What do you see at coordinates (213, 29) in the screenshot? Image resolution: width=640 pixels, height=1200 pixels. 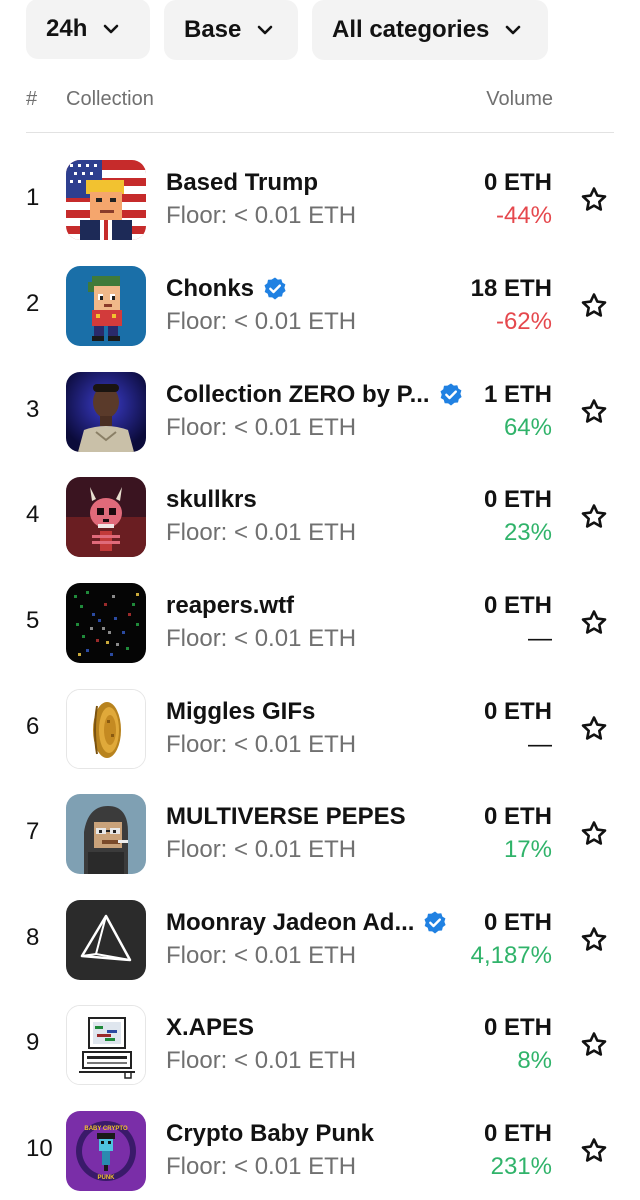 I see `chain-label: Base` at bounding box center [213, 29].